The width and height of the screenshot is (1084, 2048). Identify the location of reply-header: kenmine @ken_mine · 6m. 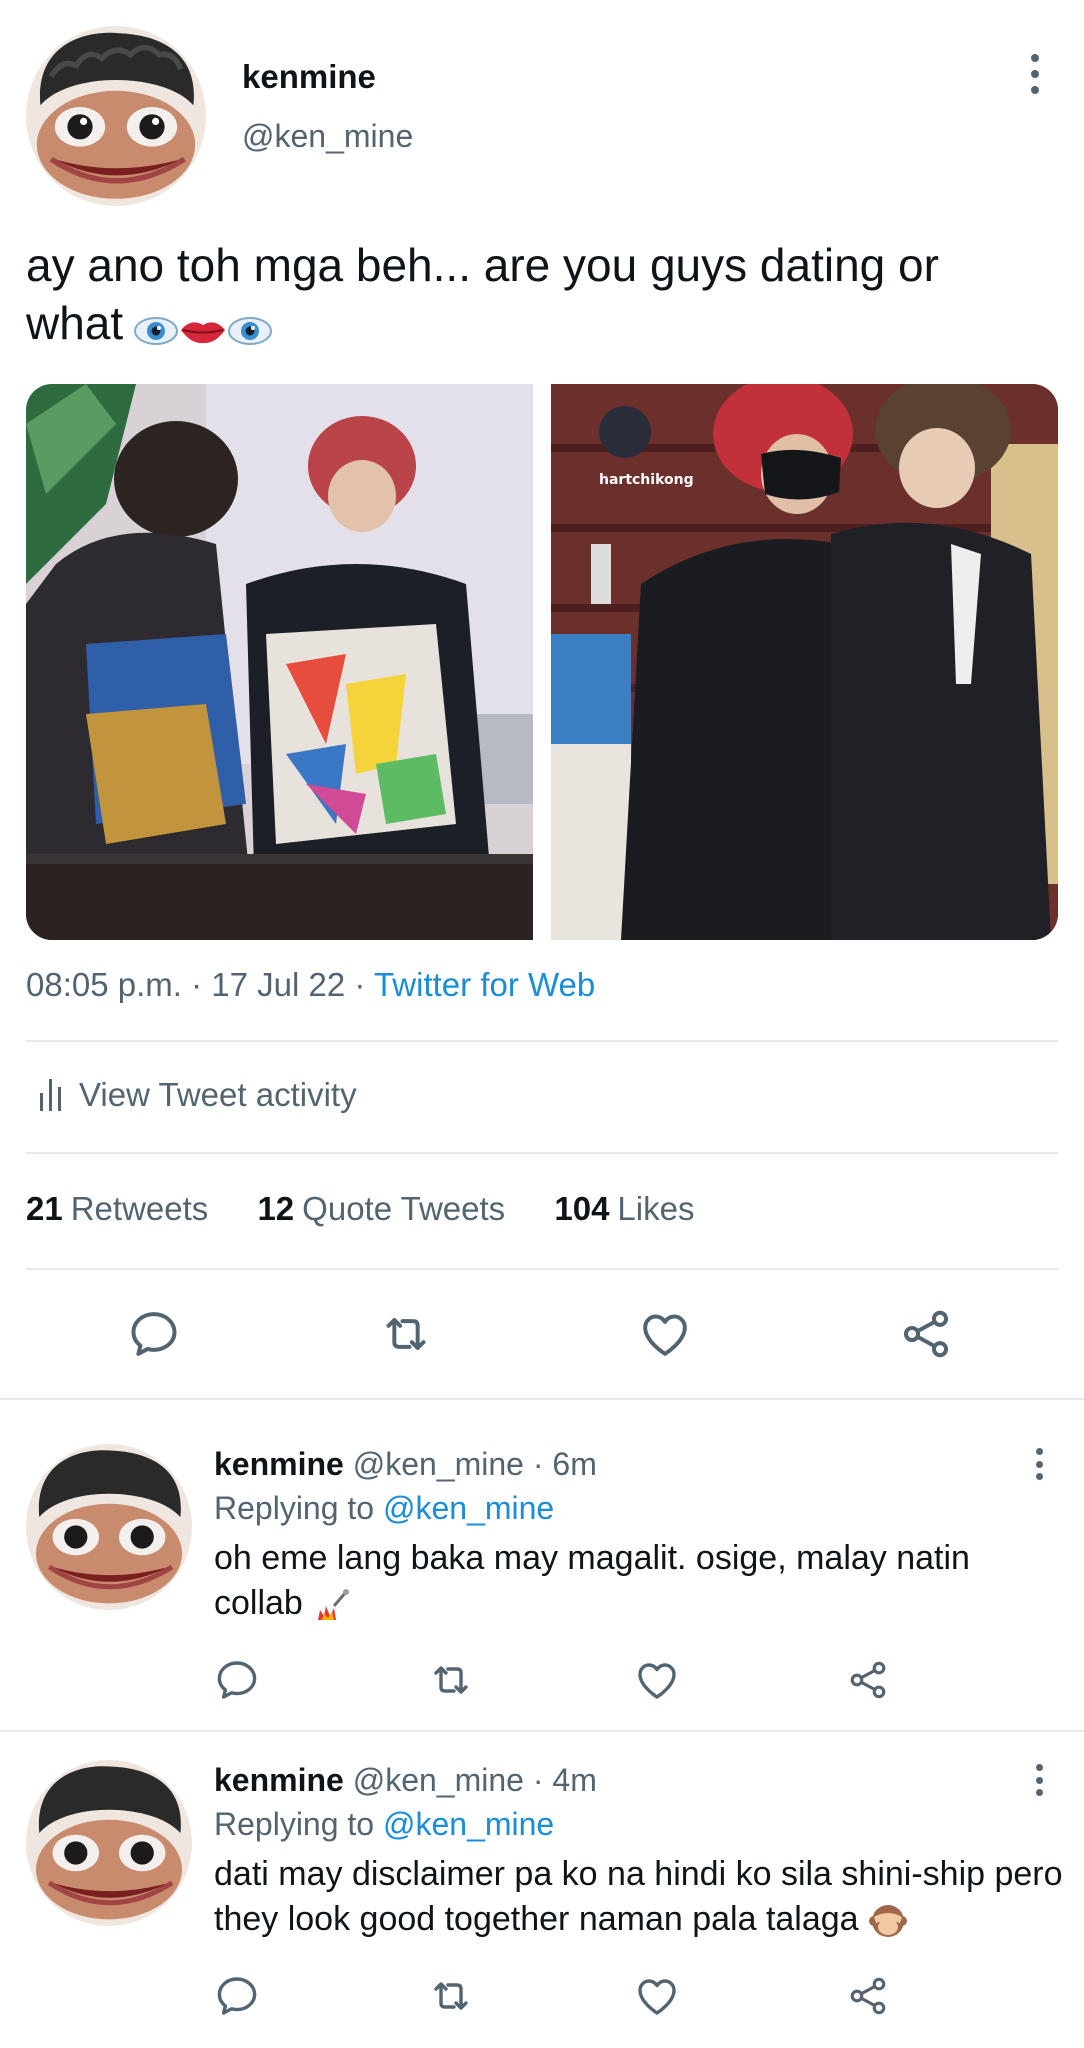
(405, 1464).